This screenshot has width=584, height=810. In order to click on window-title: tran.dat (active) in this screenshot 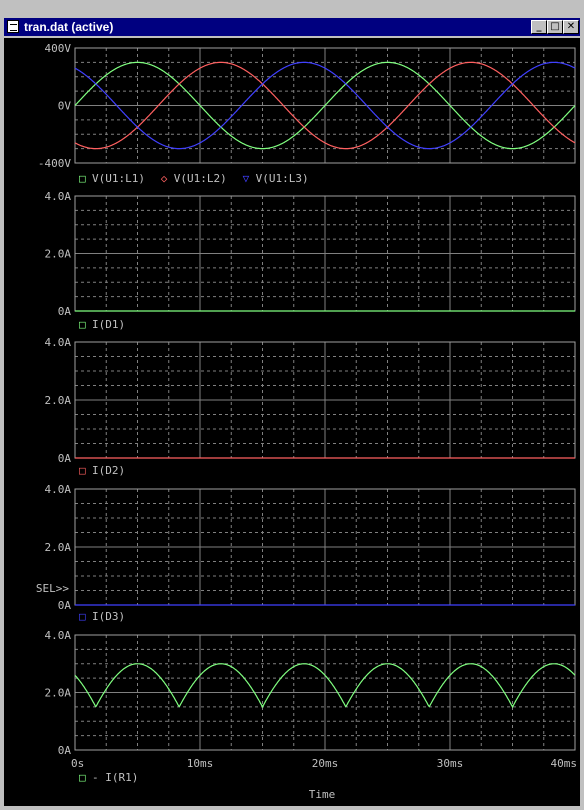, I will do `click(69, 27)`.